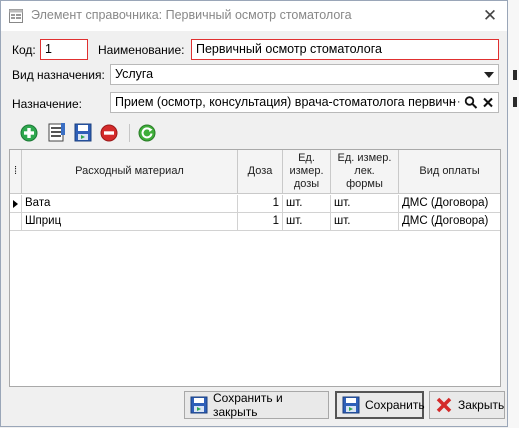 The width and height of the screenshot is (519, 428). I want to click on name-label: Наименование:, so click(141, 50).